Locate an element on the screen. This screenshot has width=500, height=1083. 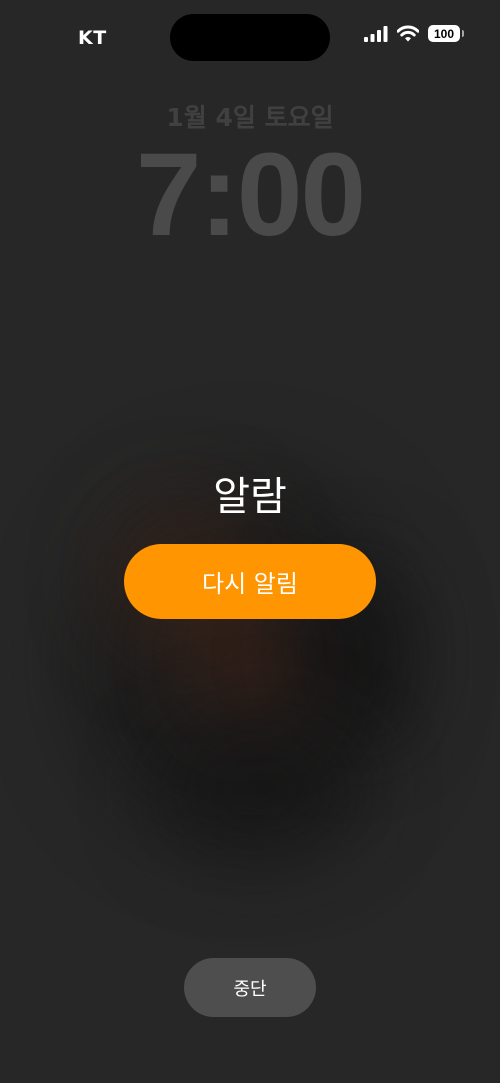
wifi-icon is located at coordinates (408, 33).